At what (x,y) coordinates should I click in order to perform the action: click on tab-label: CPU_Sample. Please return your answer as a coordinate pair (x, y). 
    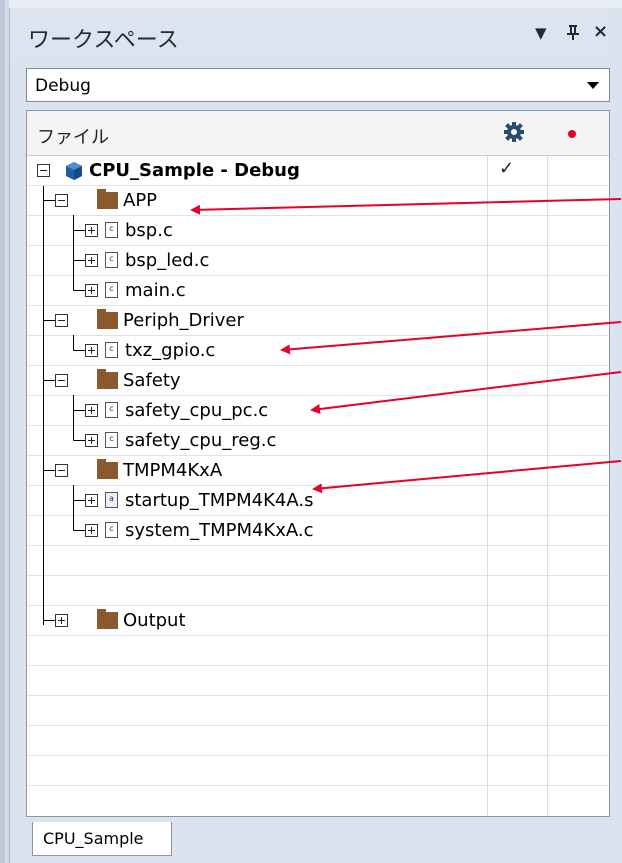
    Looking at the image, I should click on (93, 838).